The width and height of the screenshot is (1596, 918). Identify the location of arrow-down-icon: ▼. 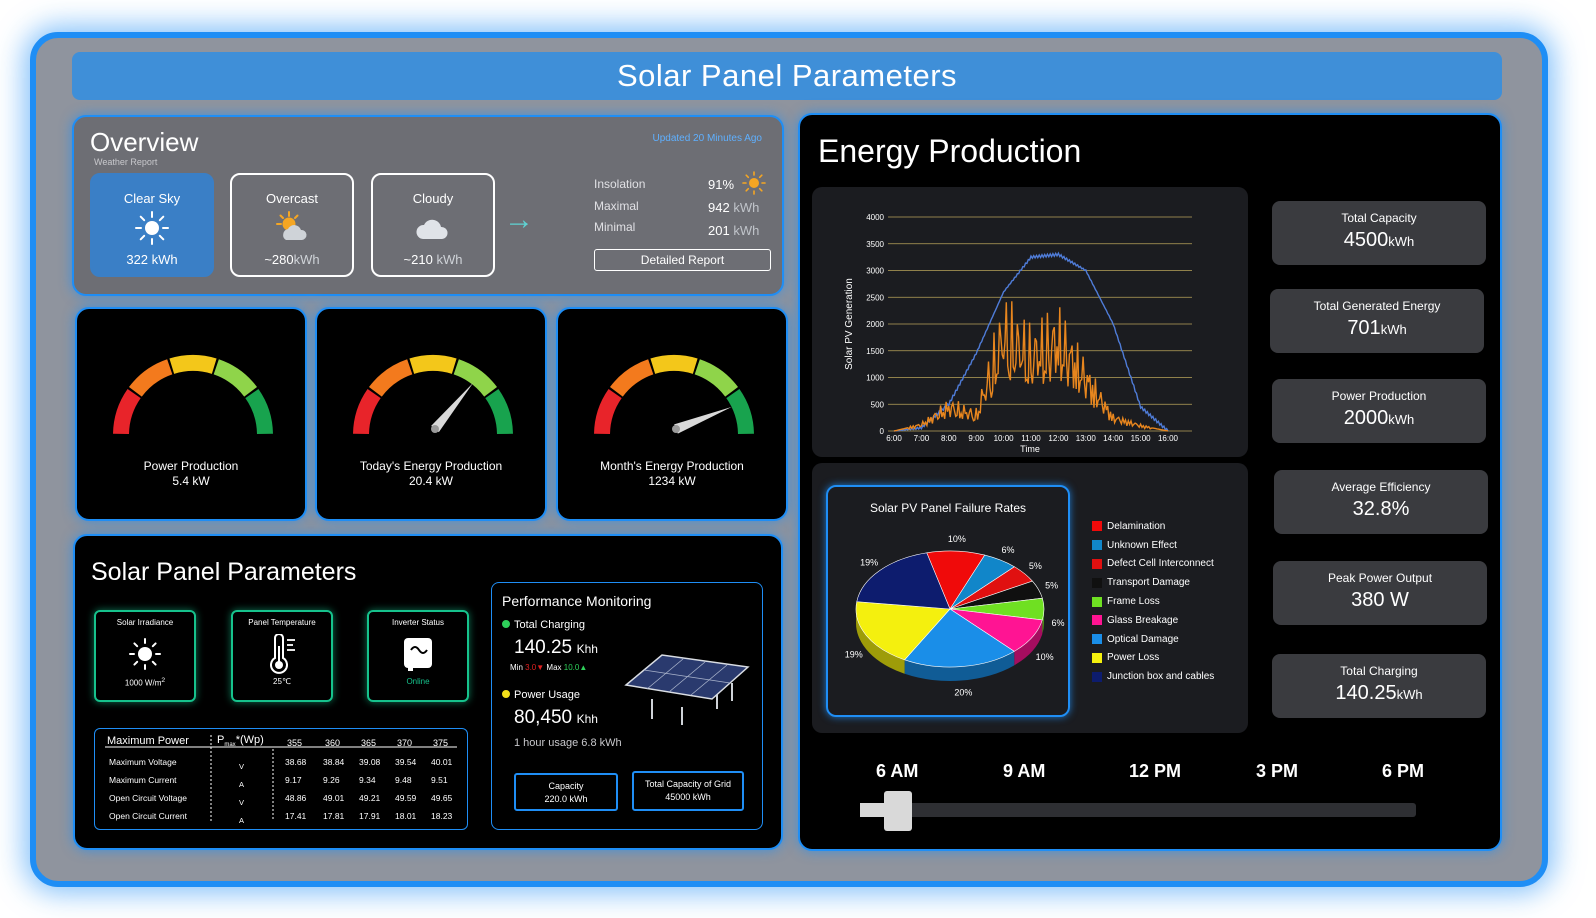
(540, 667).